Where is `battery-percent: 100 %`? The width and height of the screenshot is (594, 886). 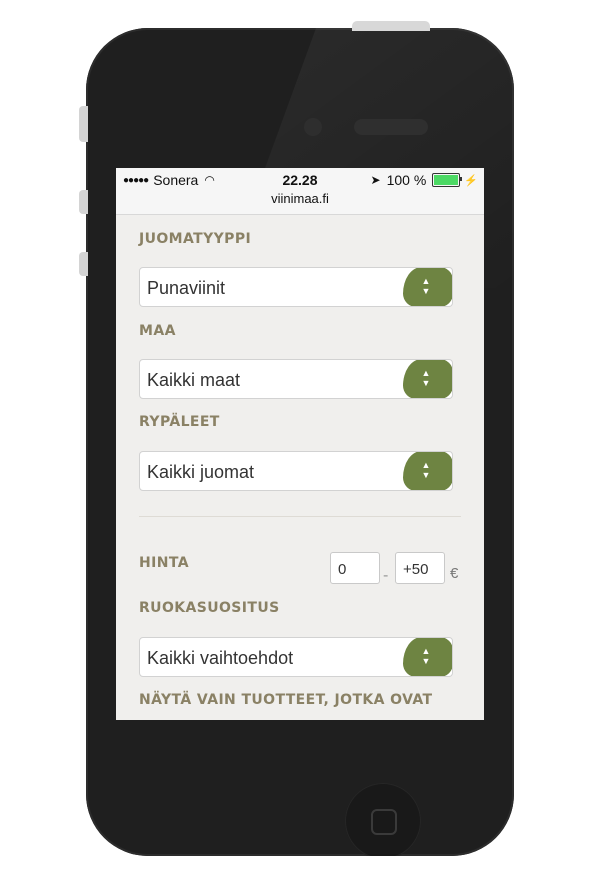 battery-percent: 100 % is located at coordinates (406, 180).